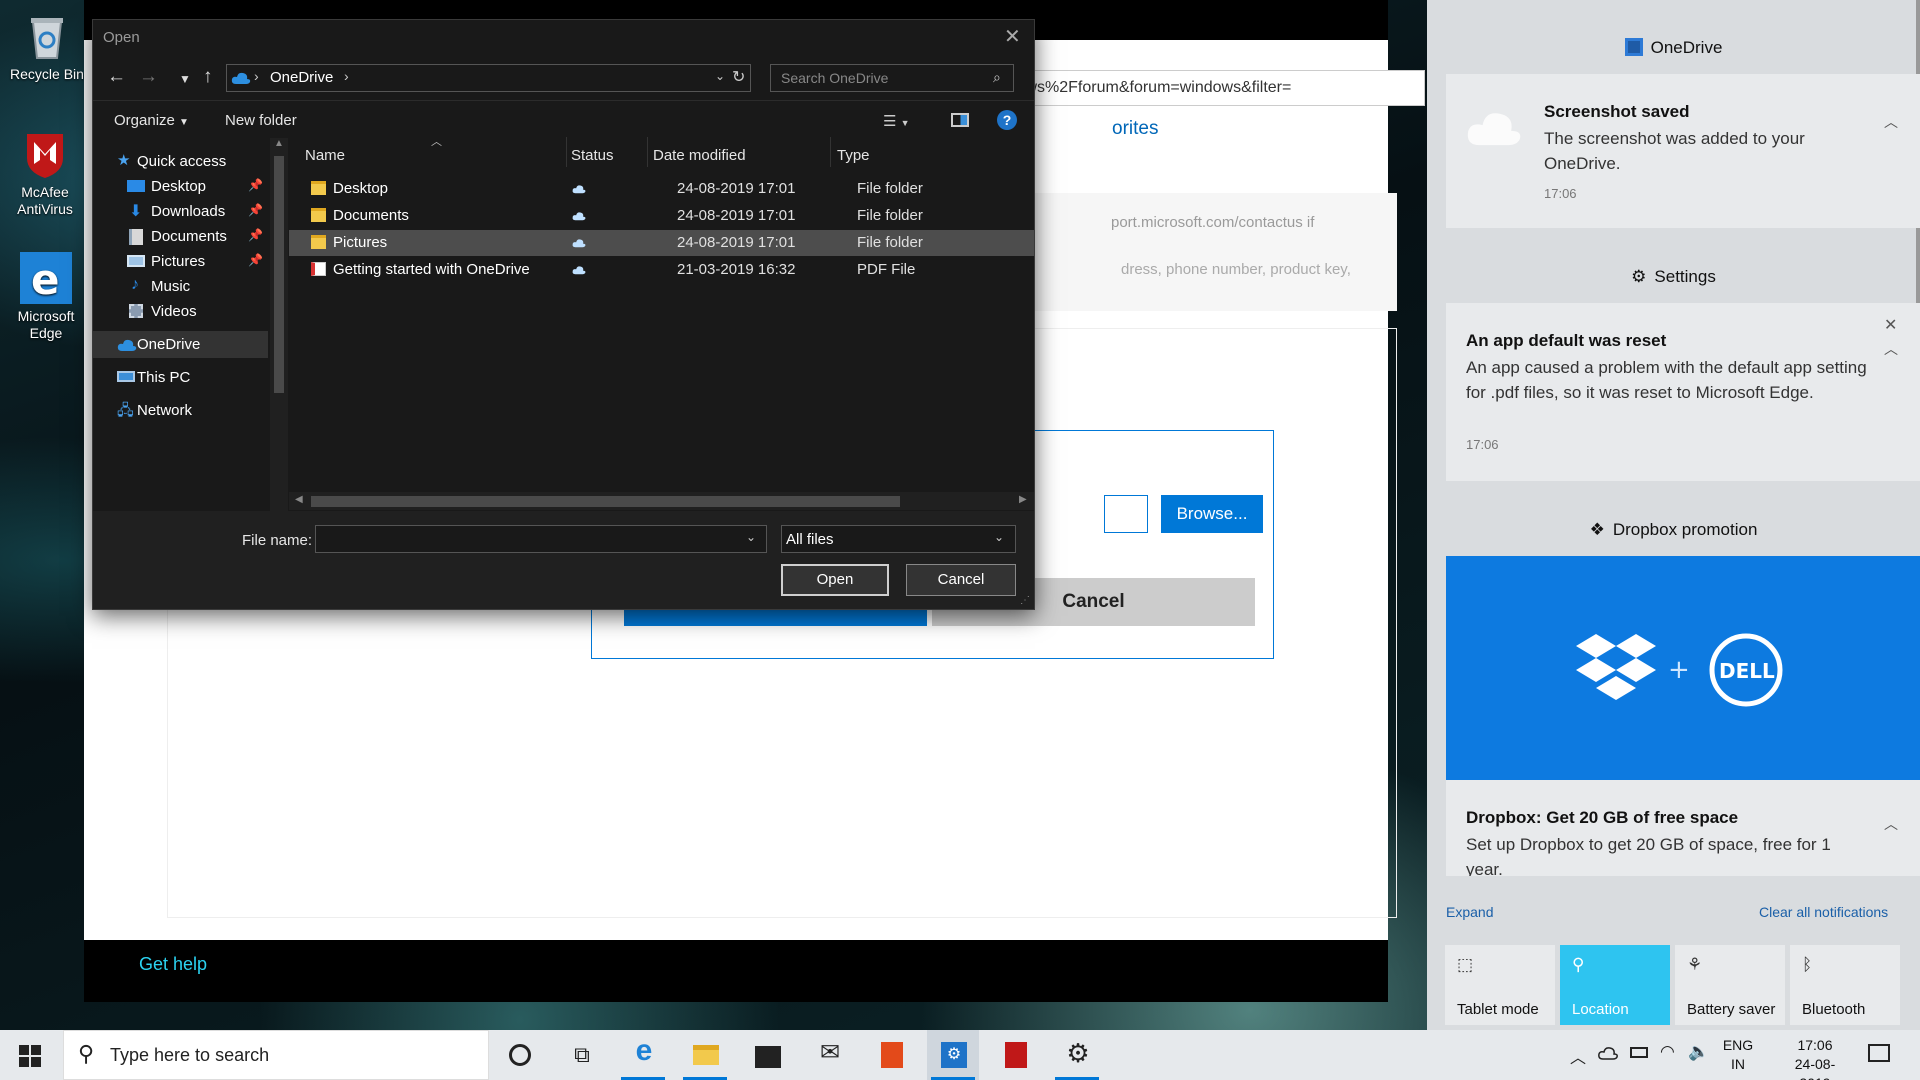 Image resolution: width=1920 pixels, height=1080 pixels. I want to click on nav-scroll-thumb, so click(279, 274).